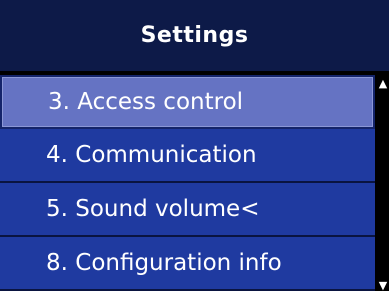 The image size is (389, 291). What do you see at coordinates (383, 83) in the screenshot?
I see `scroll-up-icon: ▲` at bounding box center [383, 83].